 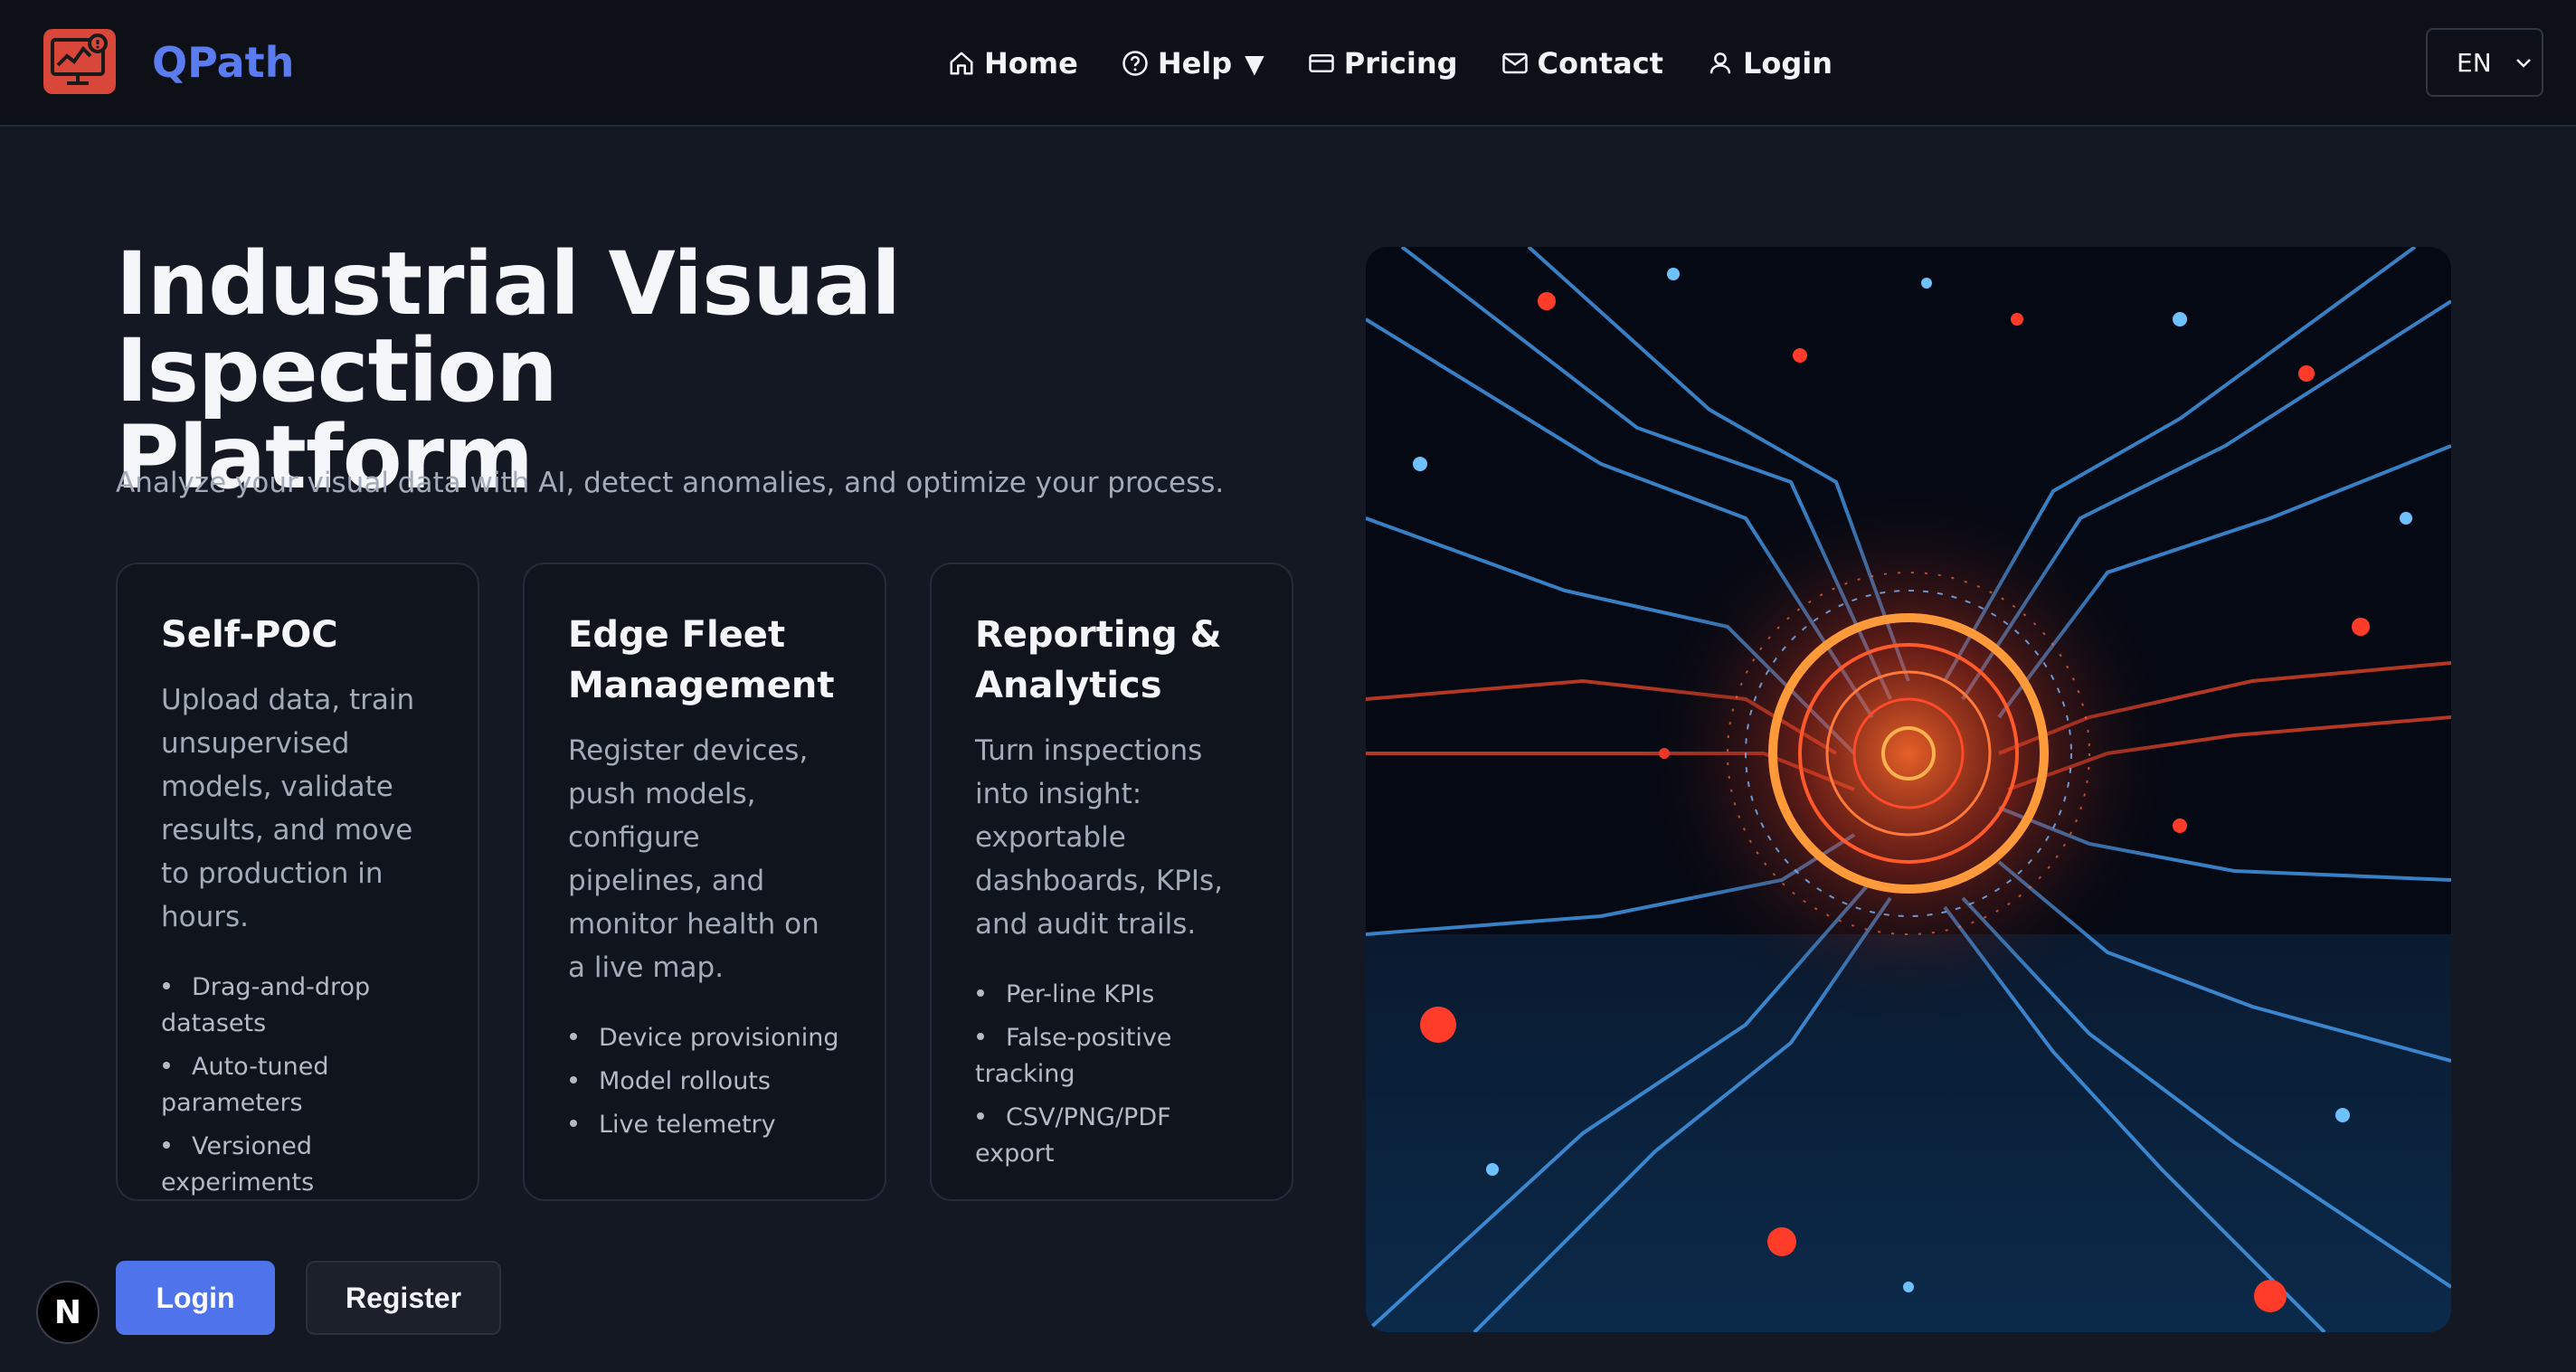 I want to click on nav-pricing: Pricing, so click(x=1383, y=63).